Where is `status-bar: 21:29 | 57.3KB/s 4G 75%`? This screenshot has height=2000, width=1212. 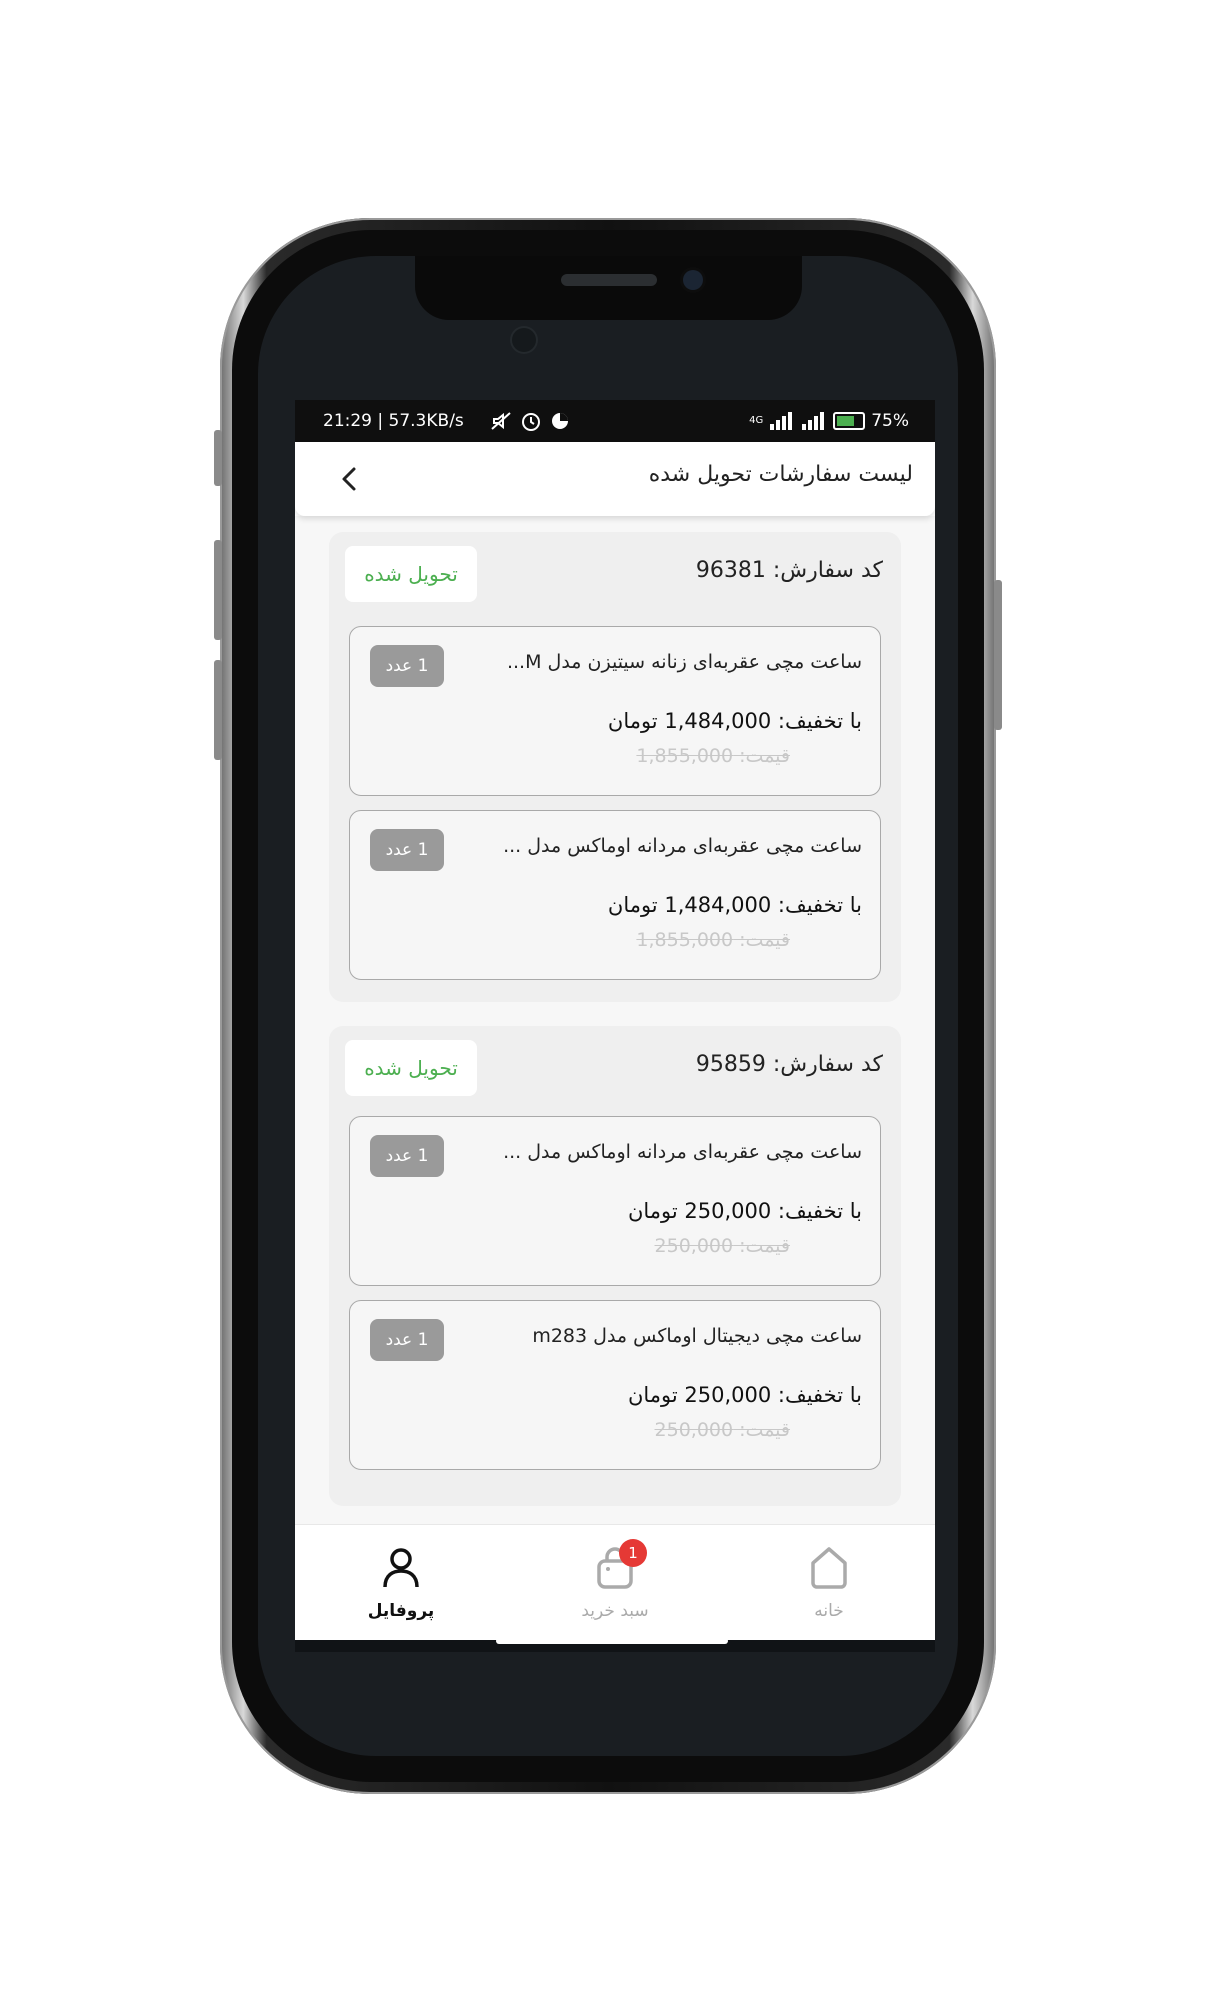 status-bar: 21:29 | 57.3KB/s 4G 75% is located at coordinates (615, 421).